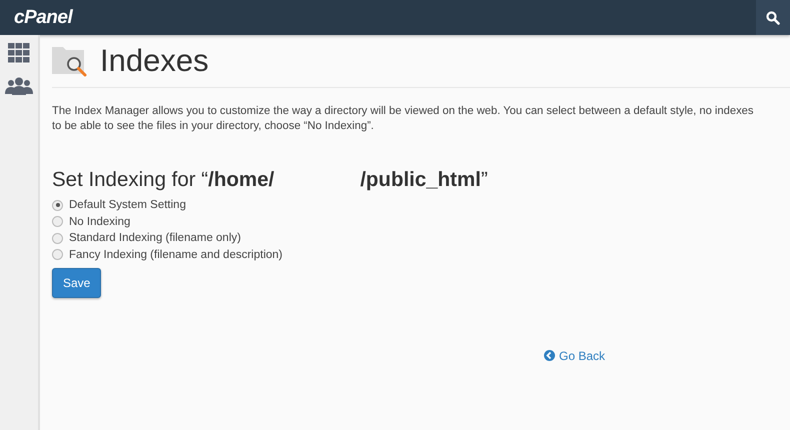  What do you see at coordinates (421, 255) in the screenshot?
I see `radio-option: Fancy Indexing (filename and description)` at bounding box center [421, 255].